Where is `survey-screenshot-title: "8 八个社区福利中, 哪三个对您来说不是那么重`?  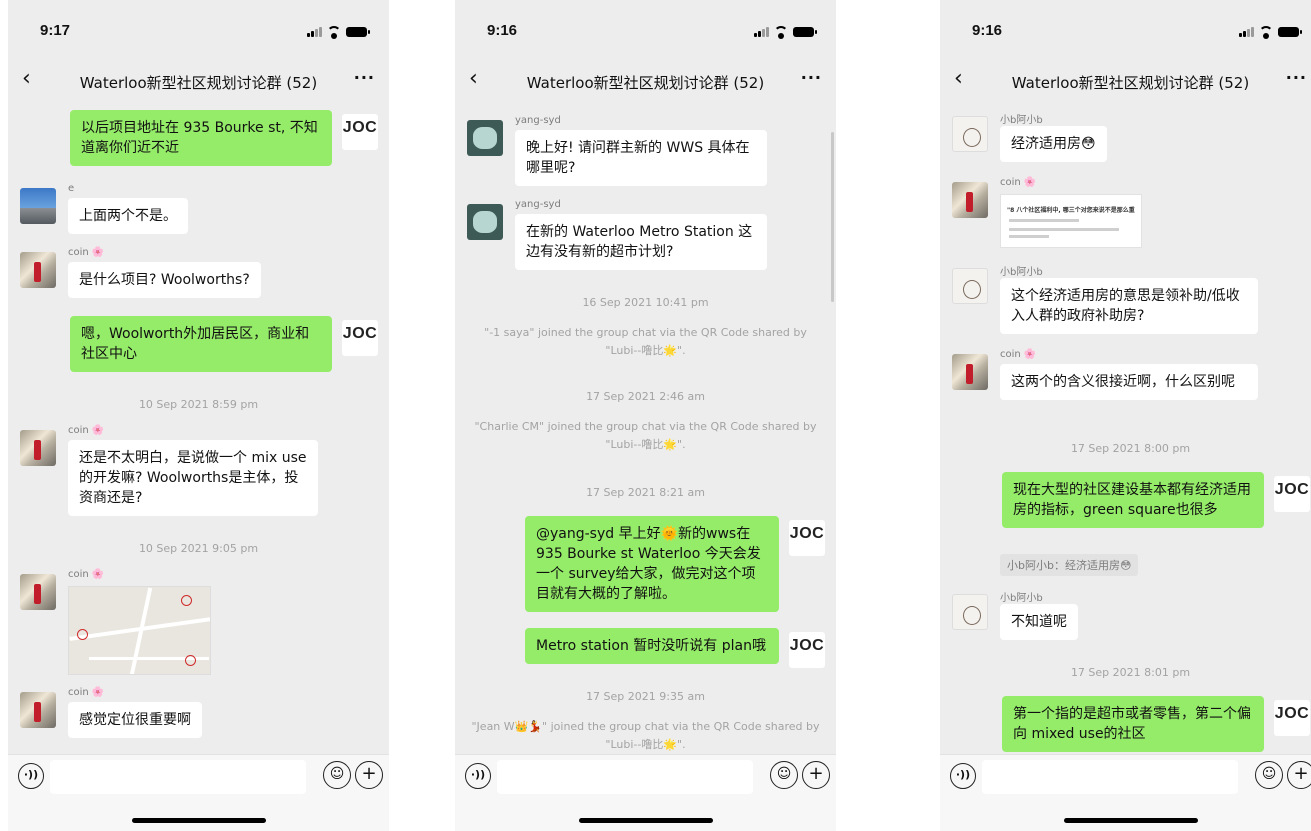 survey-screenshot-title: "8 八个社区福利中, 哪三个对您来说不是那么重 is located at coordinates (1071, 210).